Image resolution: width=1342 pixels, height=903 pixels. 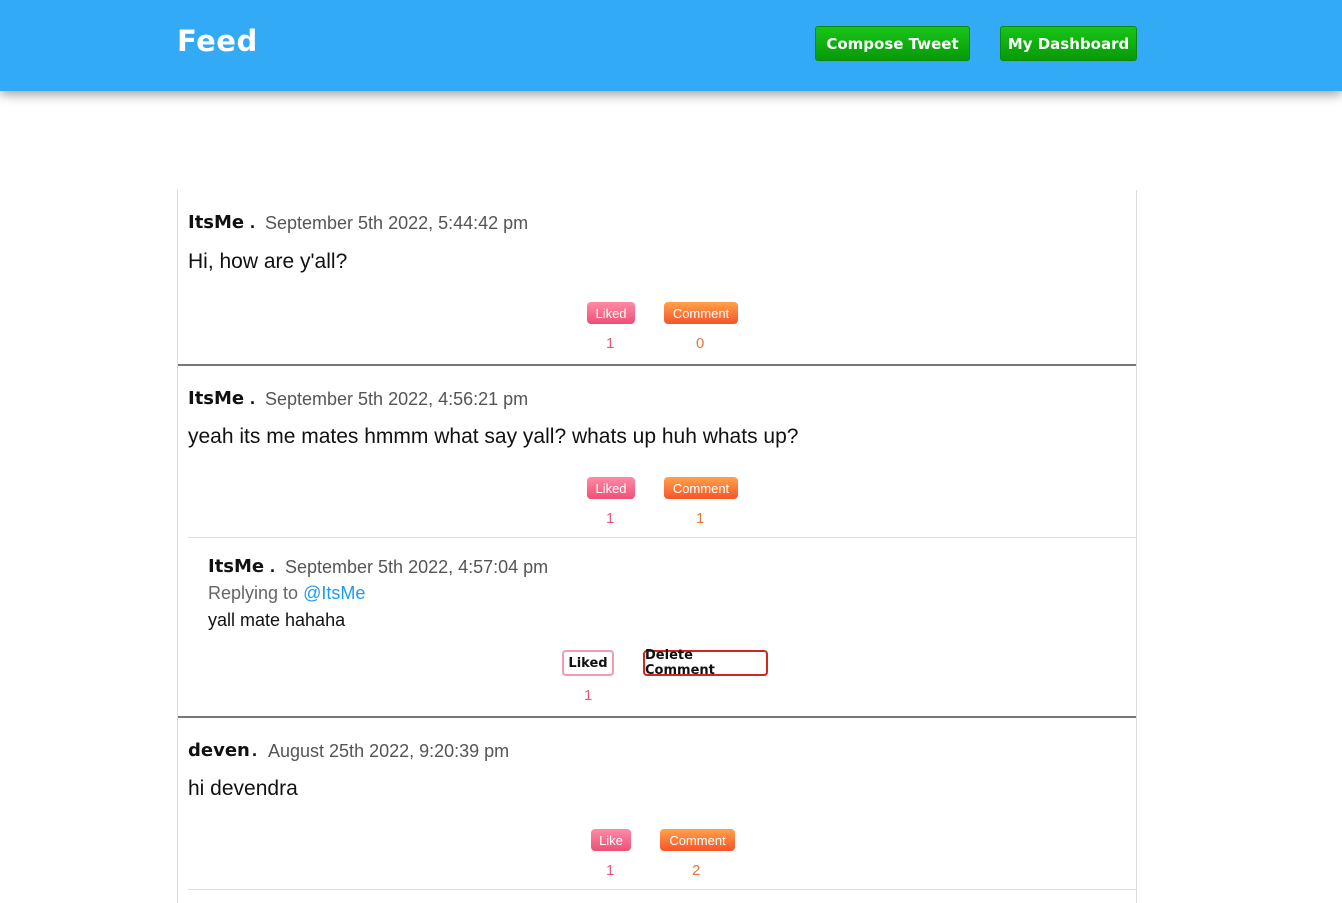 I want to click on compose-tweet-button: Compose Tweet, so click(x=892, y=43).